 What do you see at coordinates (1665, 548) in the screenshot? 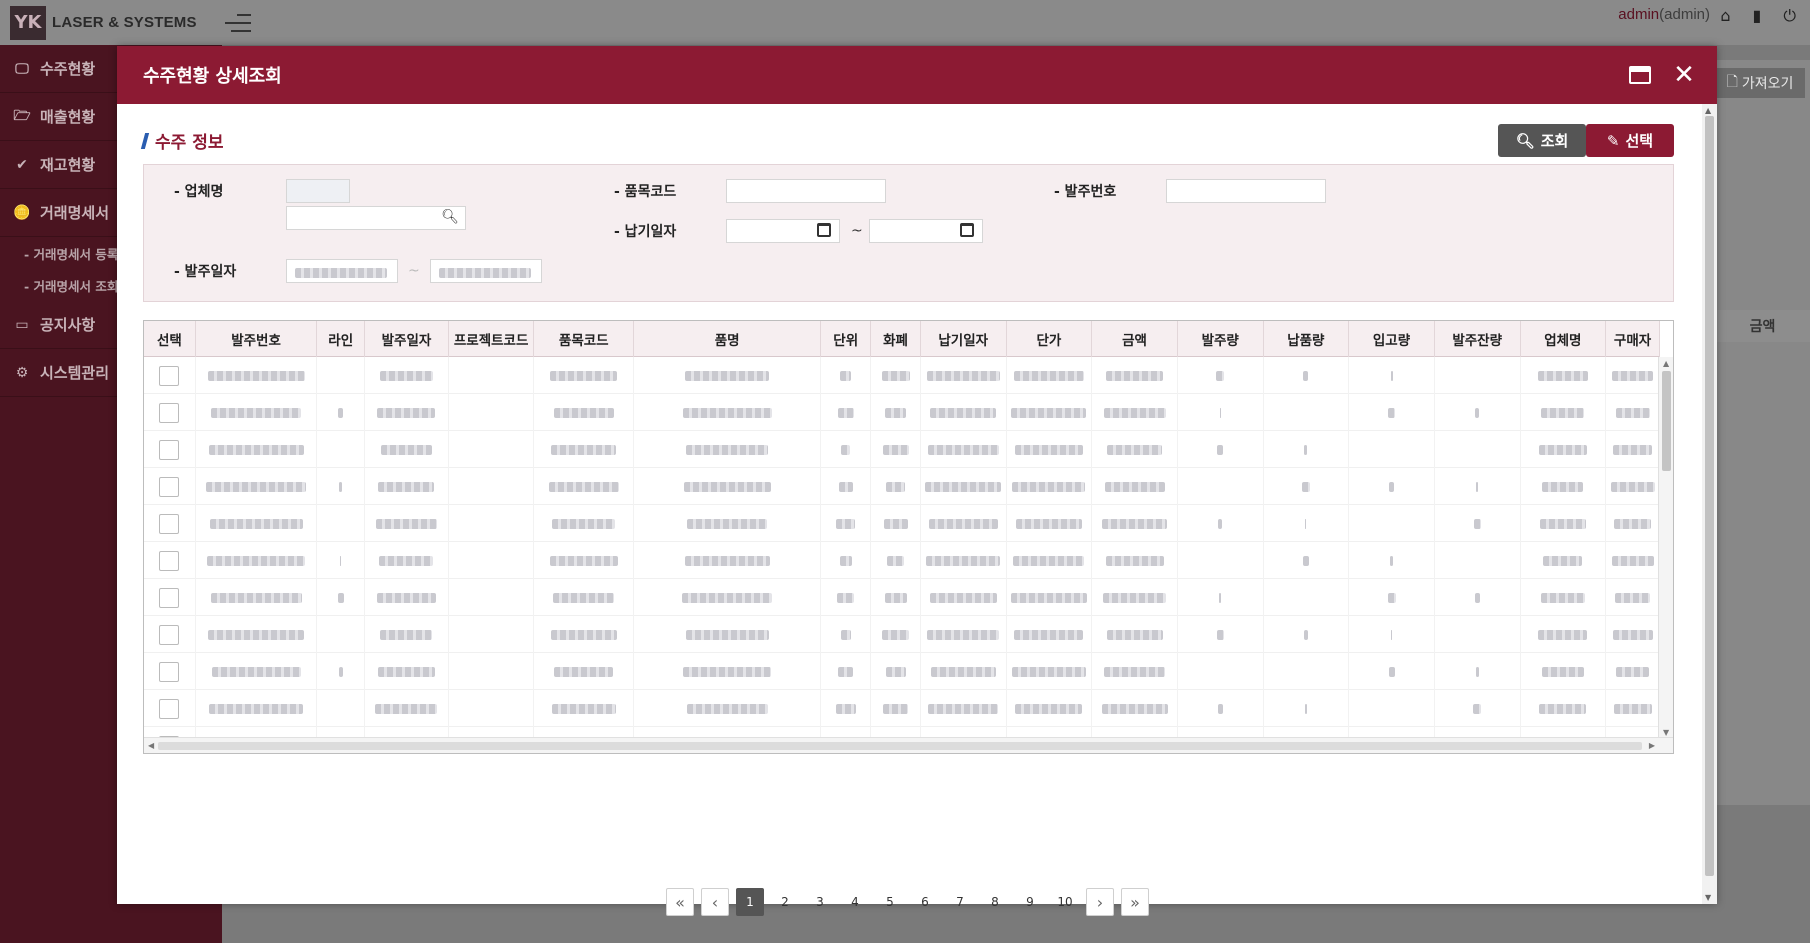
I see `grid-vertical-scrollbar: ▲ ▼` at bounding box center [1665, 548].